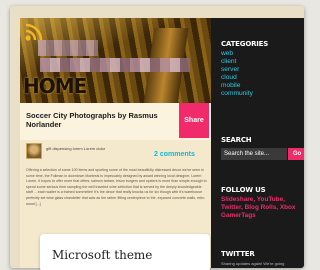 This screenshot has width=320, height=270. I want to click on search-heading: SEARCH, so click(236, 140).